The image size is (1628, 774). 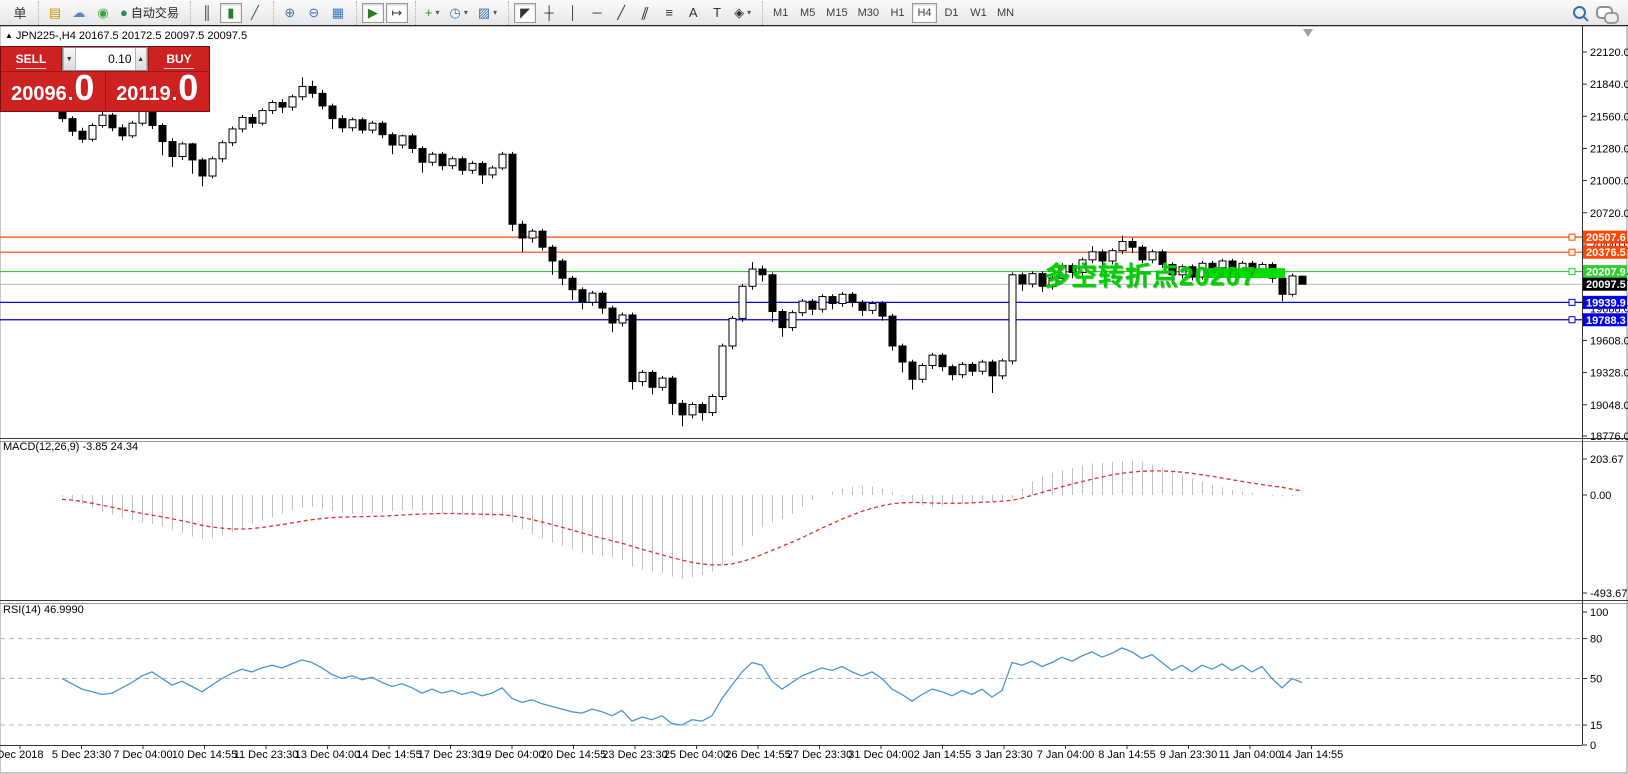 What do you see at coordinates (1596, 726) in the screenshot?
I see `rsi-tick-label: 15` at bounding box center [1596, 726].